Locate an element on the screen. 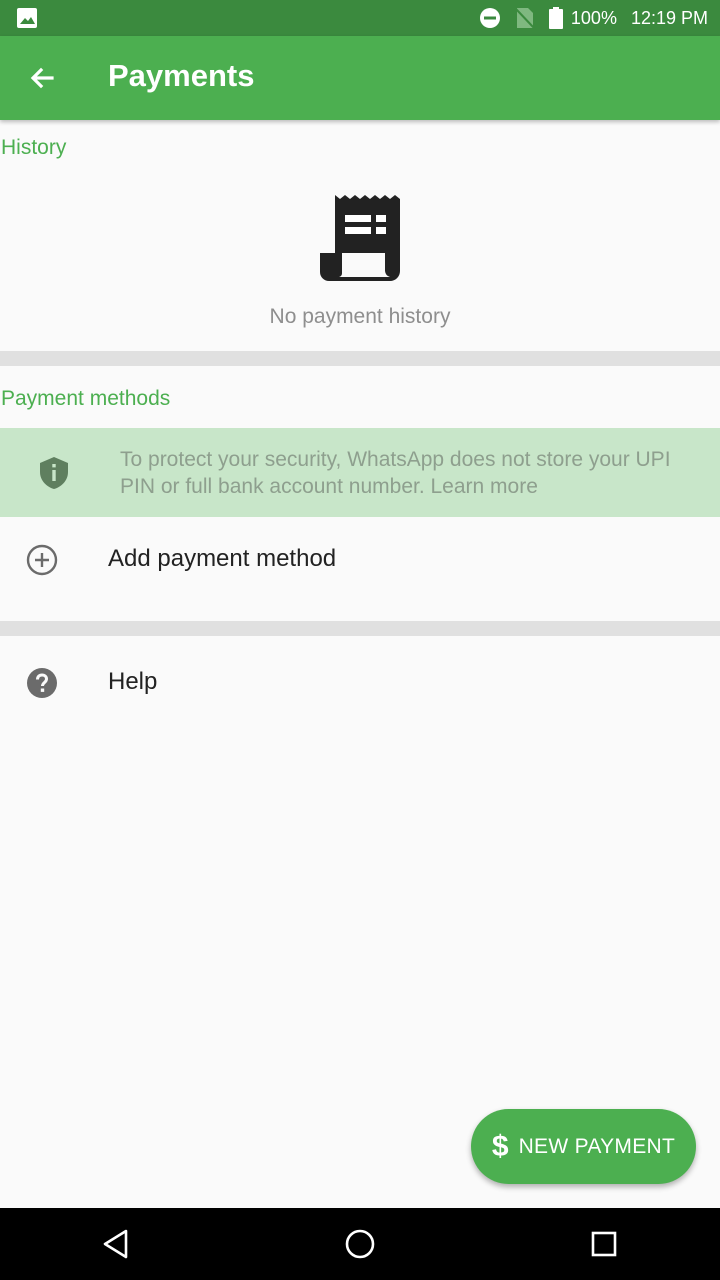  help-row: Help is located at coordinates (360, 683).